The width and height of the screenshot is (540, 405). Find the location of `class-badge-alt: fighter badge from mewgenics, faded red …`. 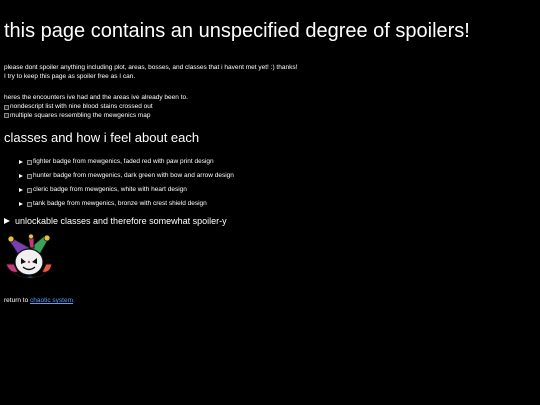

class-badge-alt: fighter badge from mewgenics, faded red … is located at coordinates (123, 161).